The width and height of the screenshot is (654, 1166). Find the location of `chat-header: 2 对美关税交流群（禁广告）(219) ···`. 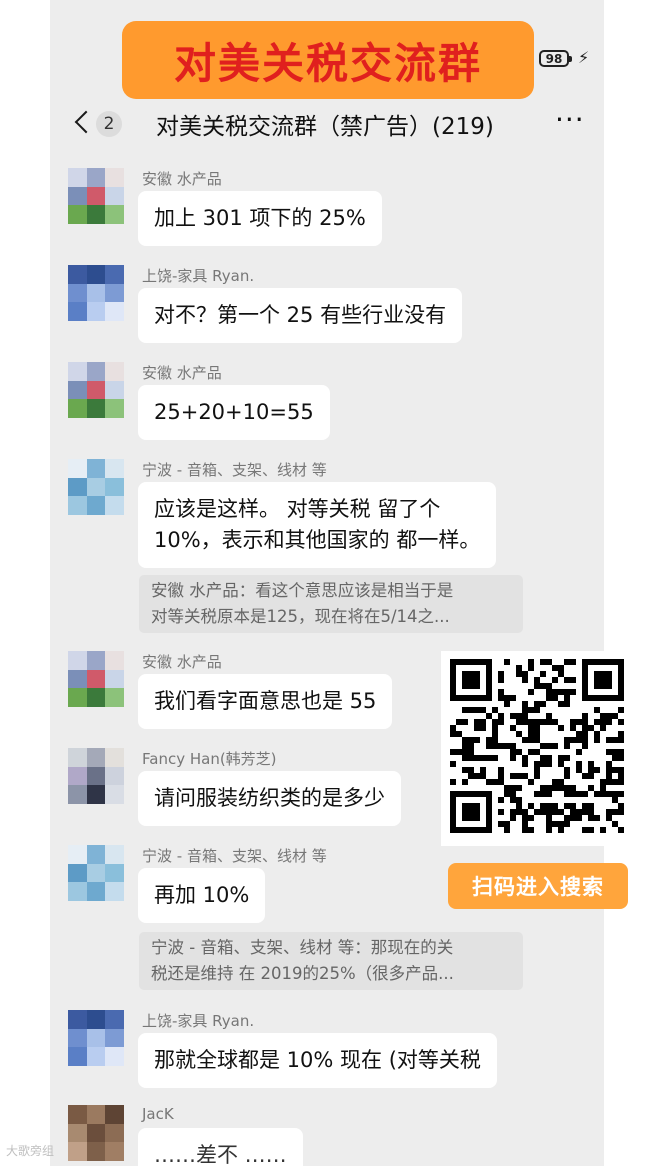

chat-header: 2 对美关税交流群（禁广告）(219) ··· is located at coordinates (327, 125).